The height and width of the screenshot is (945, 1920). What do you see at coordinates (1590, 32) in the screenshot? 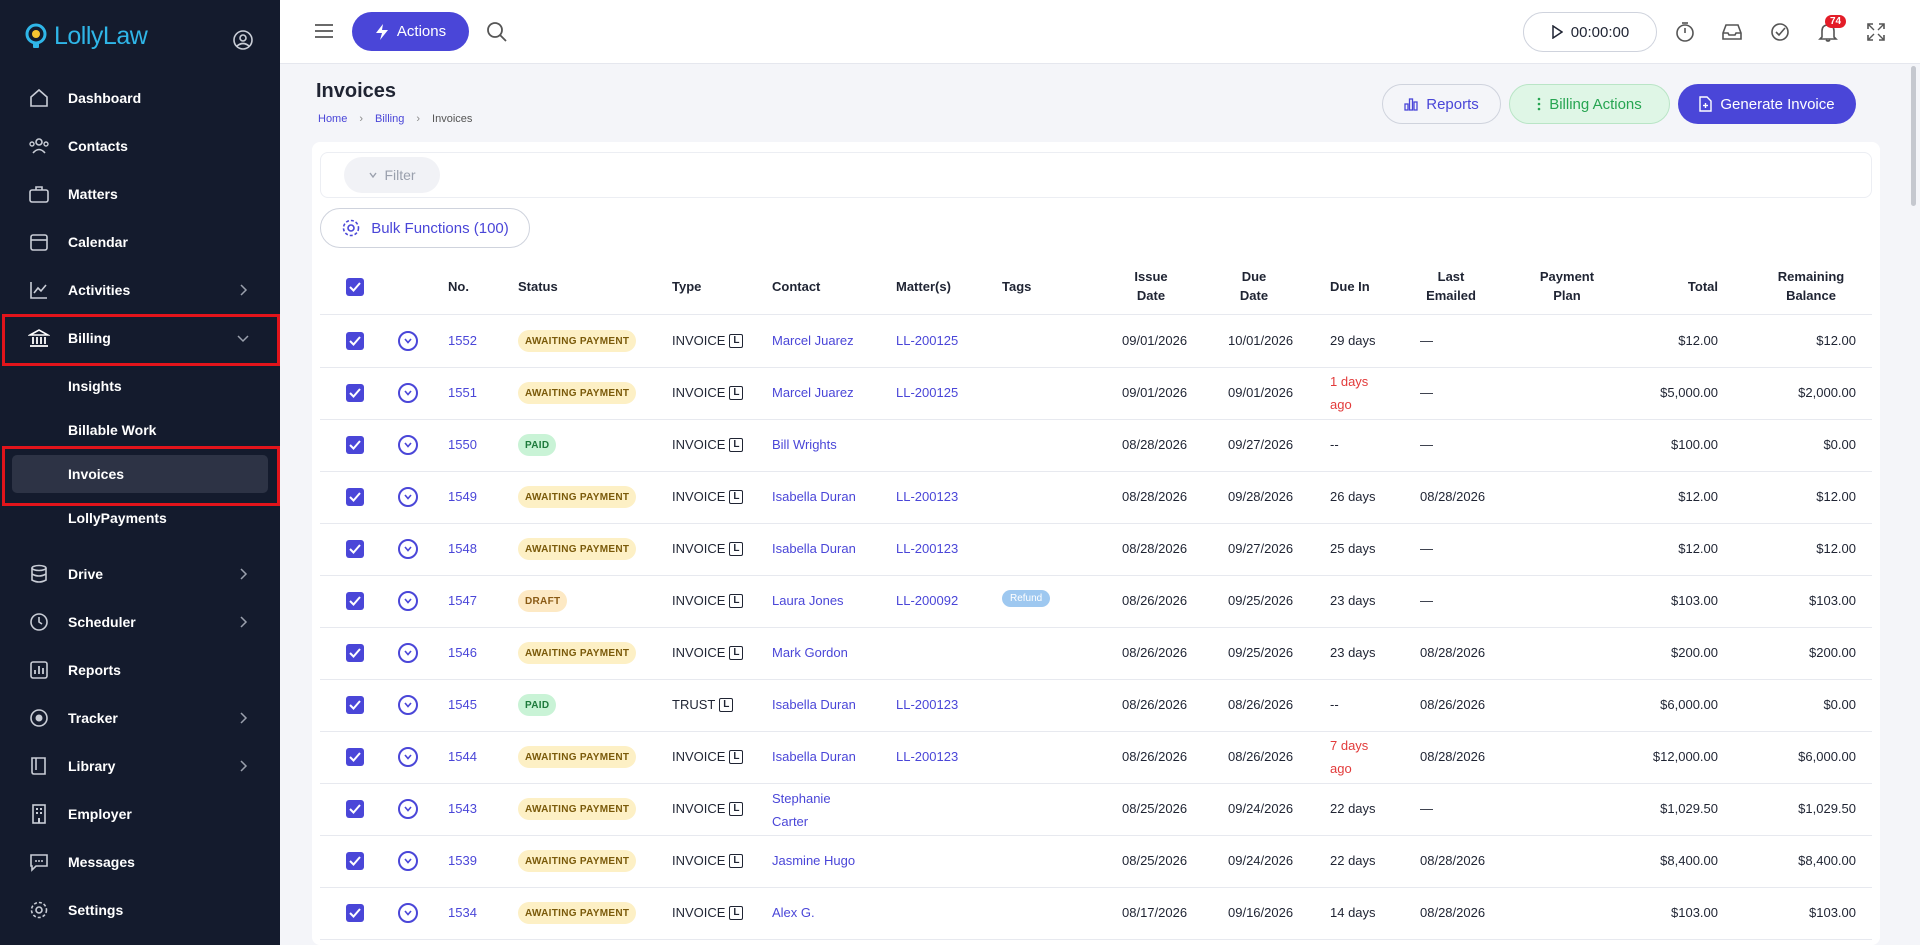
I see `timer-button: 00:00:00` at bounding box center [1590, 32].